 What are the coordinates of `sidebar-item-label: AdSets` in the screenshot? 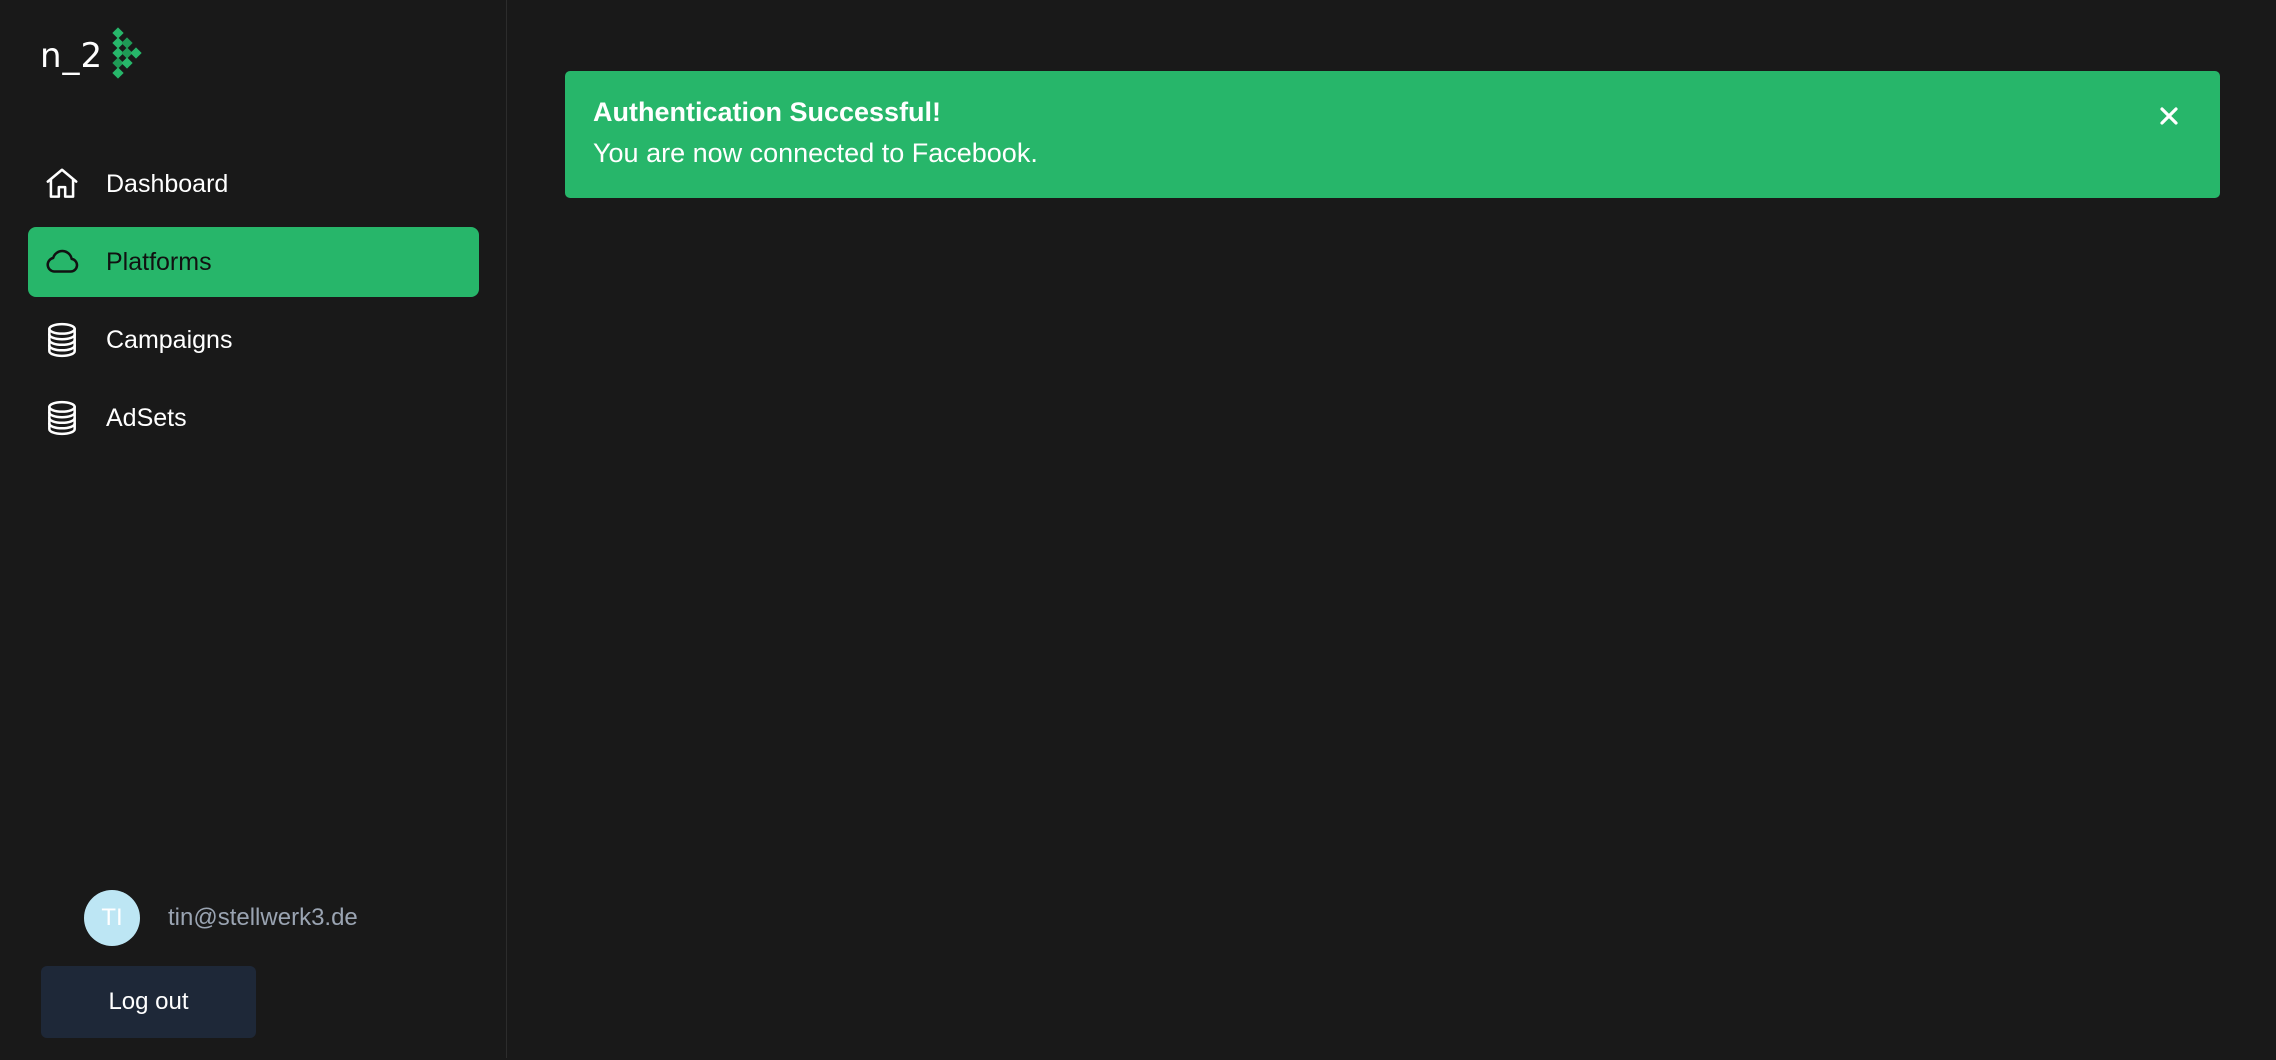 It's located at (146, 417).